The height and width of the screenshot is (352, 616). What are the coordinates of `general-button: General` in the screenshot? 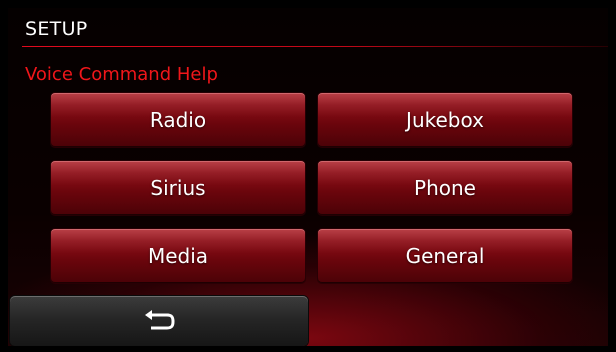 It's located at (445, 256).